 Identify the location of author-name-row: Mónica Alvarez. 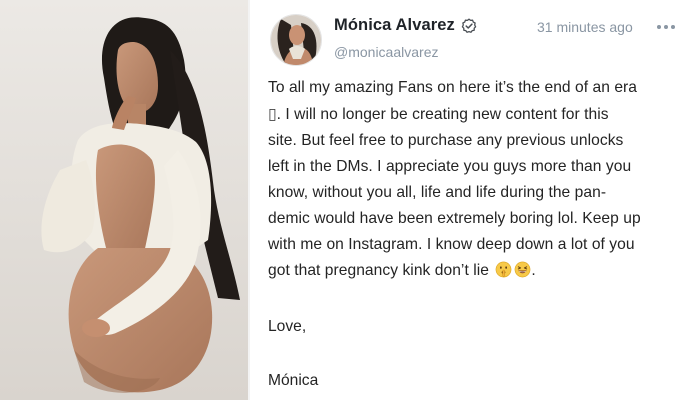
(405, 25).